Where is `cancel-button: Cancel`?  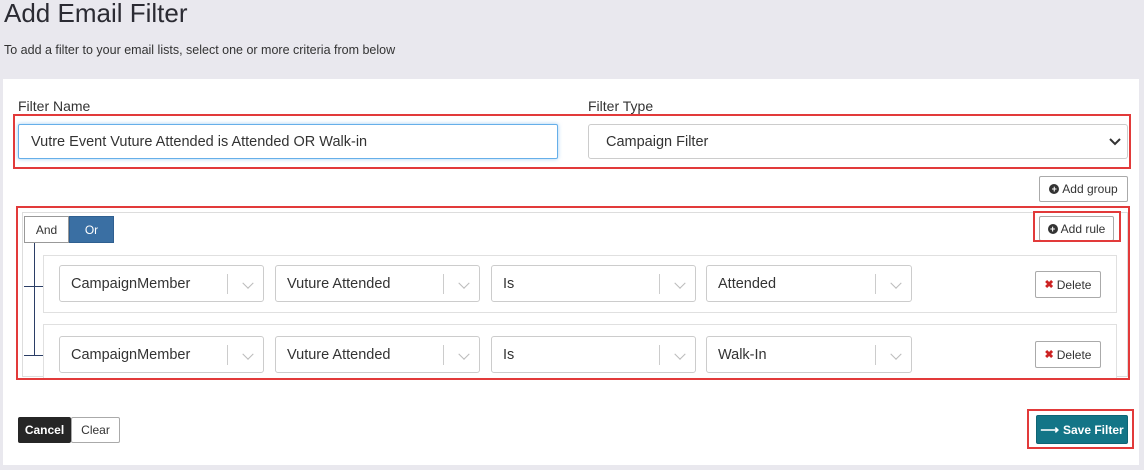 cancel-button: Cancel is located at coordinates (44, 430).